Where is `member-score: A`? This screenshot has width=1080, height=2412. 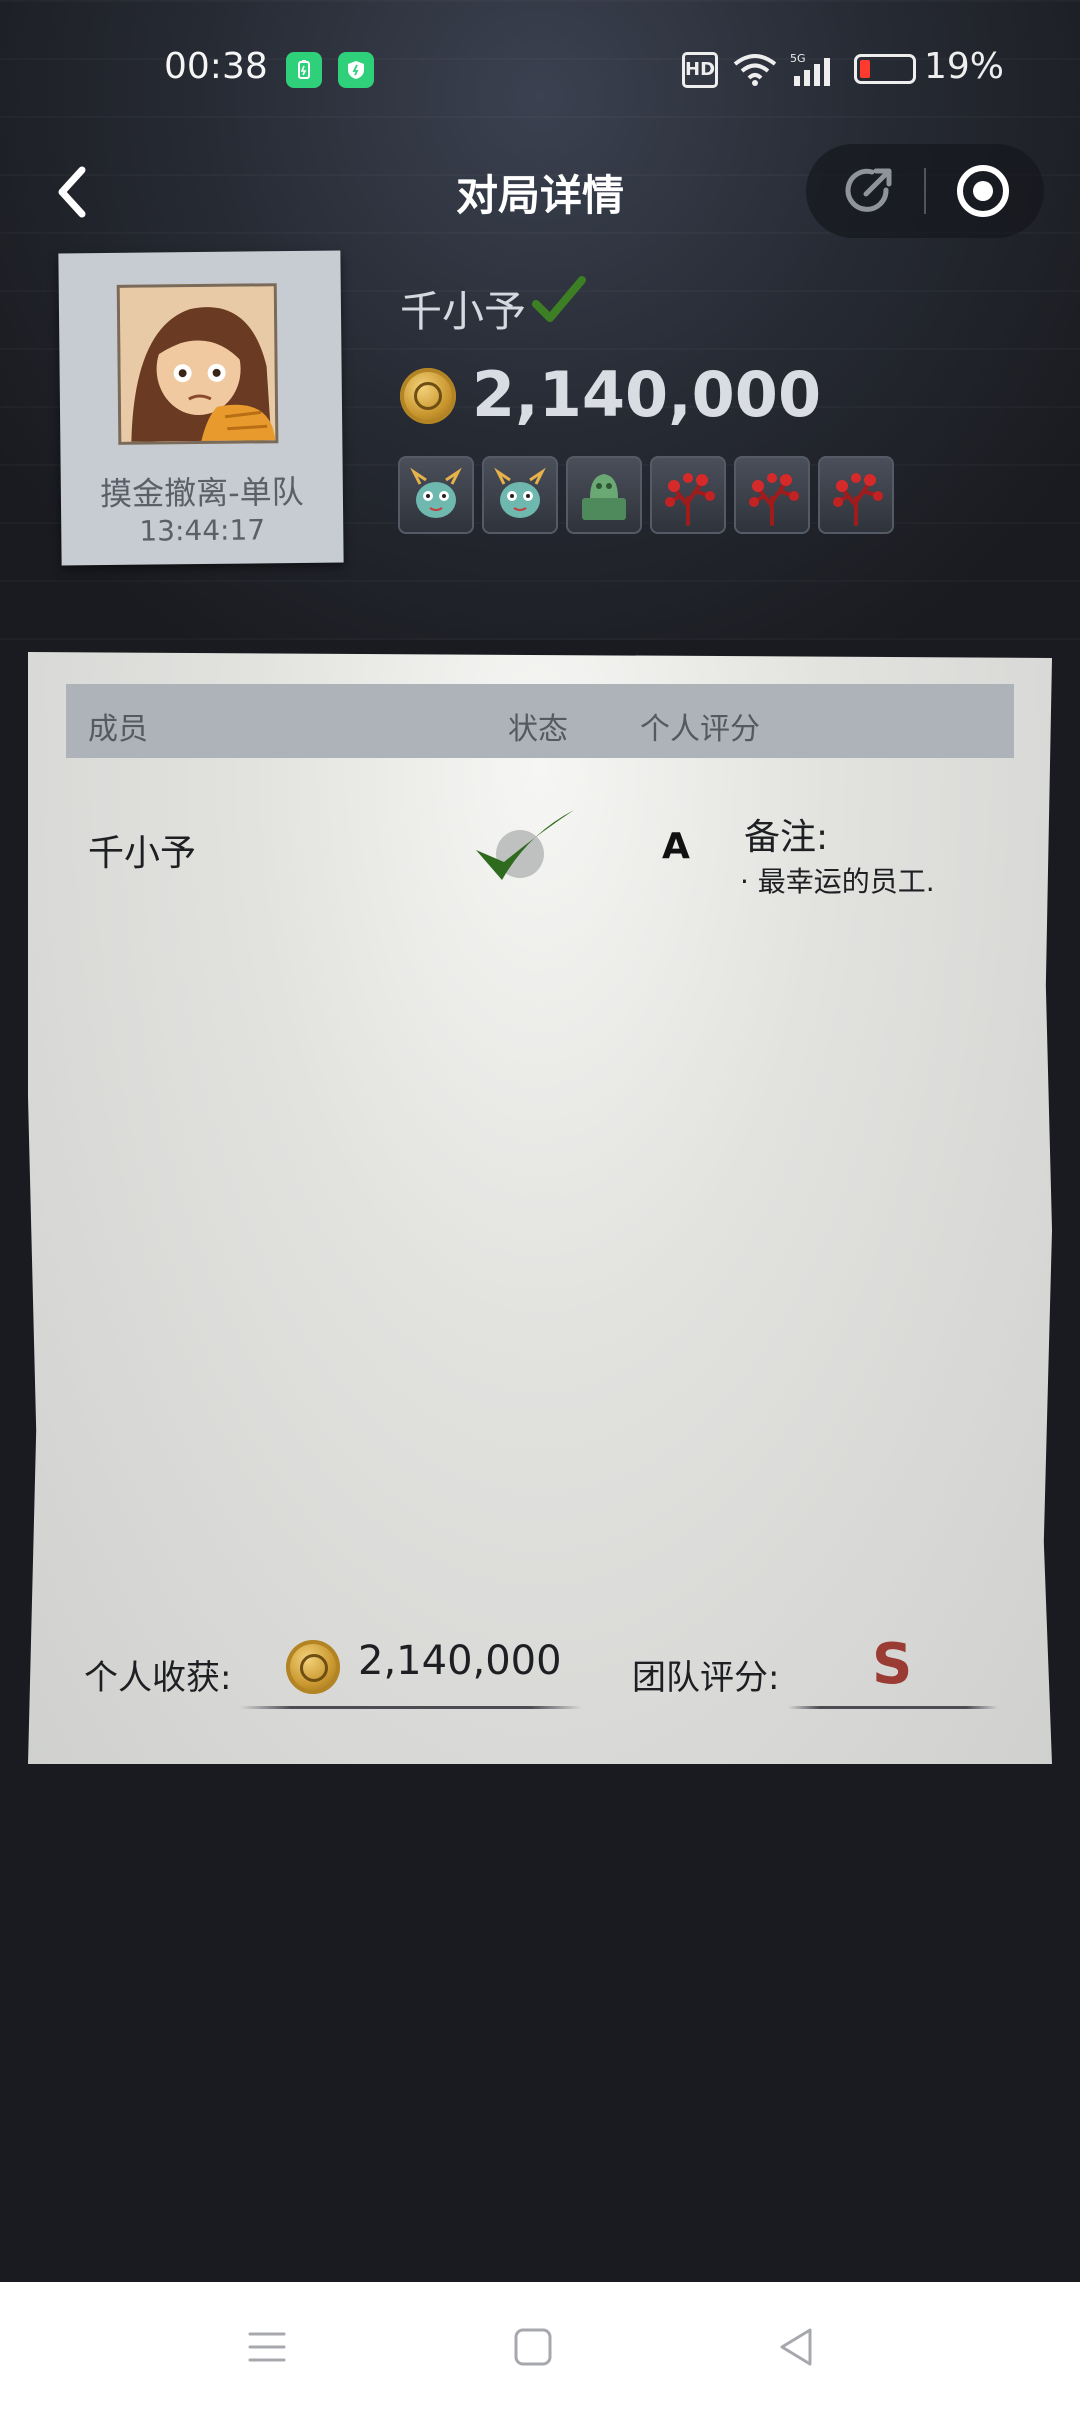 member-score: A is located at coordinates (676, 846).